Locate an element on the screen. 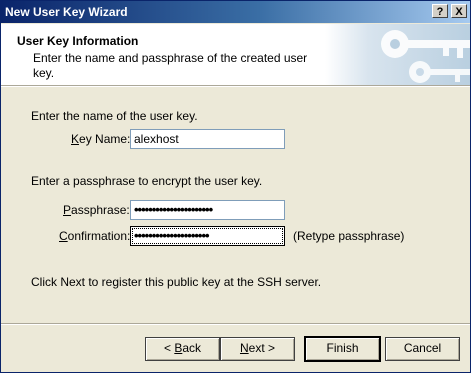 This screenshot has height=373, width=471. passphrase-label-text: assphrase: is located at coordinates (100, 210).